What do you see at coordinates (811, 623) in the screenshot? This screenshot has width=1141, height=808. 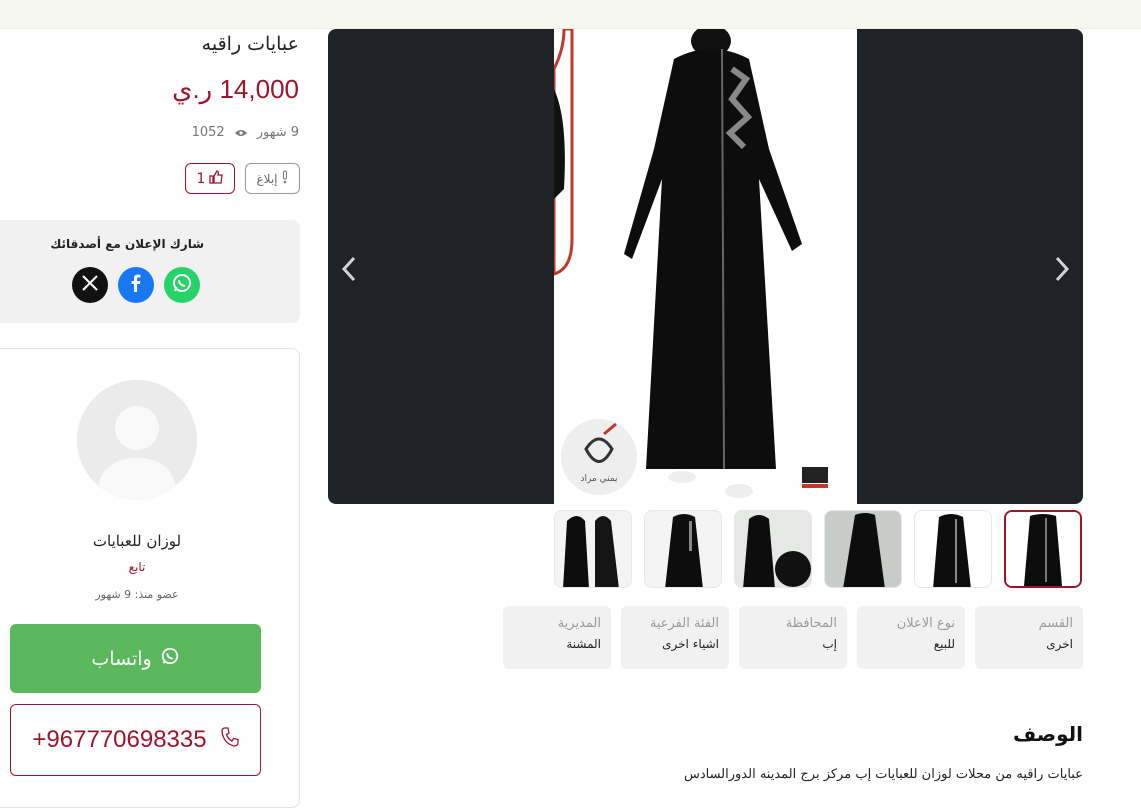 I see `detail-label: المحافظة` at bounding box center [811, 623].